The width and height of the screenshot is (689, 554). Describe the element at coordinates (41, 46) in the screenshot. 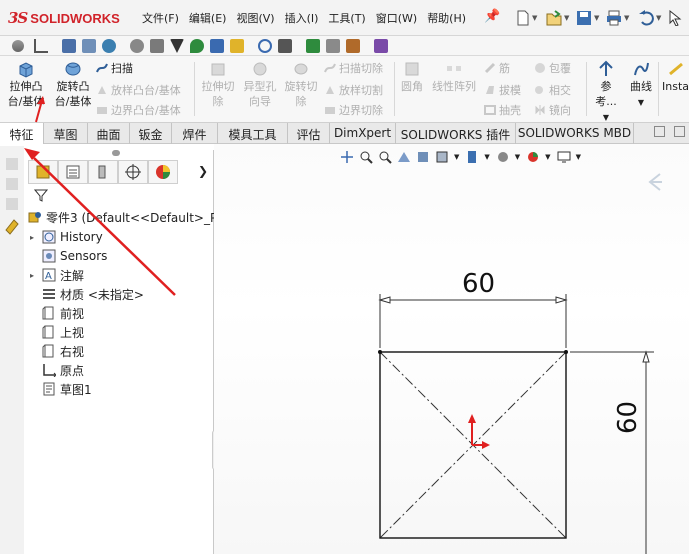

I see `axis-icon` at that location.